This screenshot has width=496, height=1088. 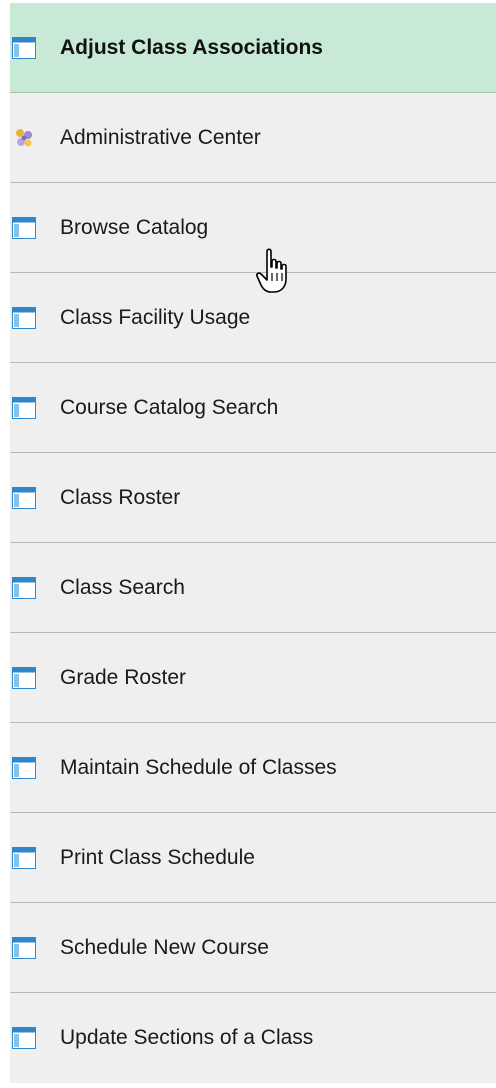 I want to click on menu-item-schedule-new-course: Schedule New Course, so click(x=253, y=948).